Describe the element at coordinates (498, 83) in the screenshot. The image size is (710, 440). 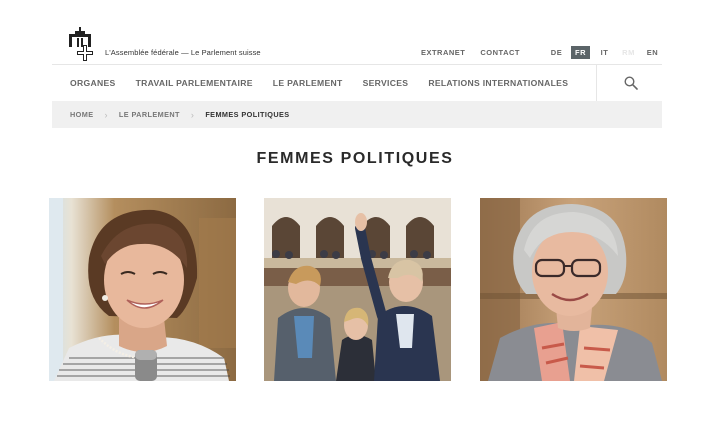
I see `nav-relations-internationales: RELATIONS INTERNATIONALES` at that location.